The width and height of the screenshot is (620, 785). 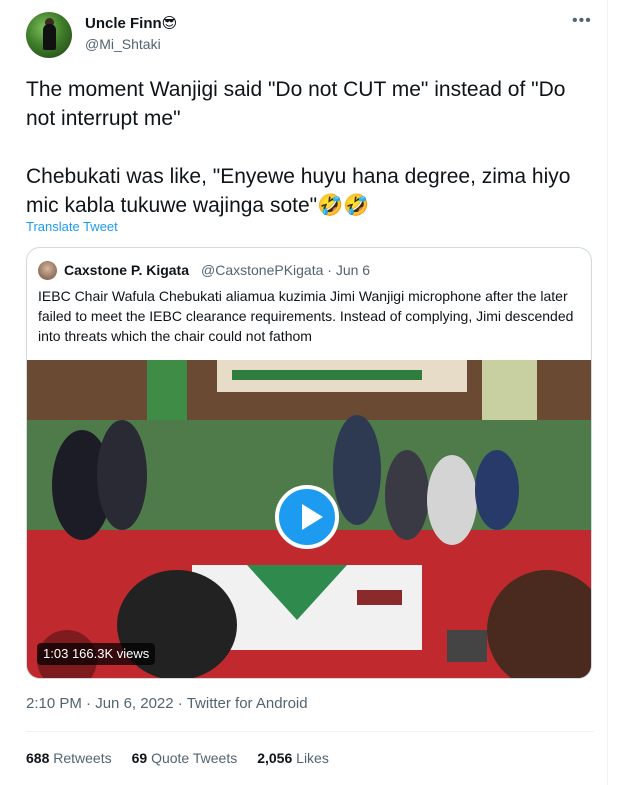 I want to click on likes-label: Likes, so click(x=312, y=758).